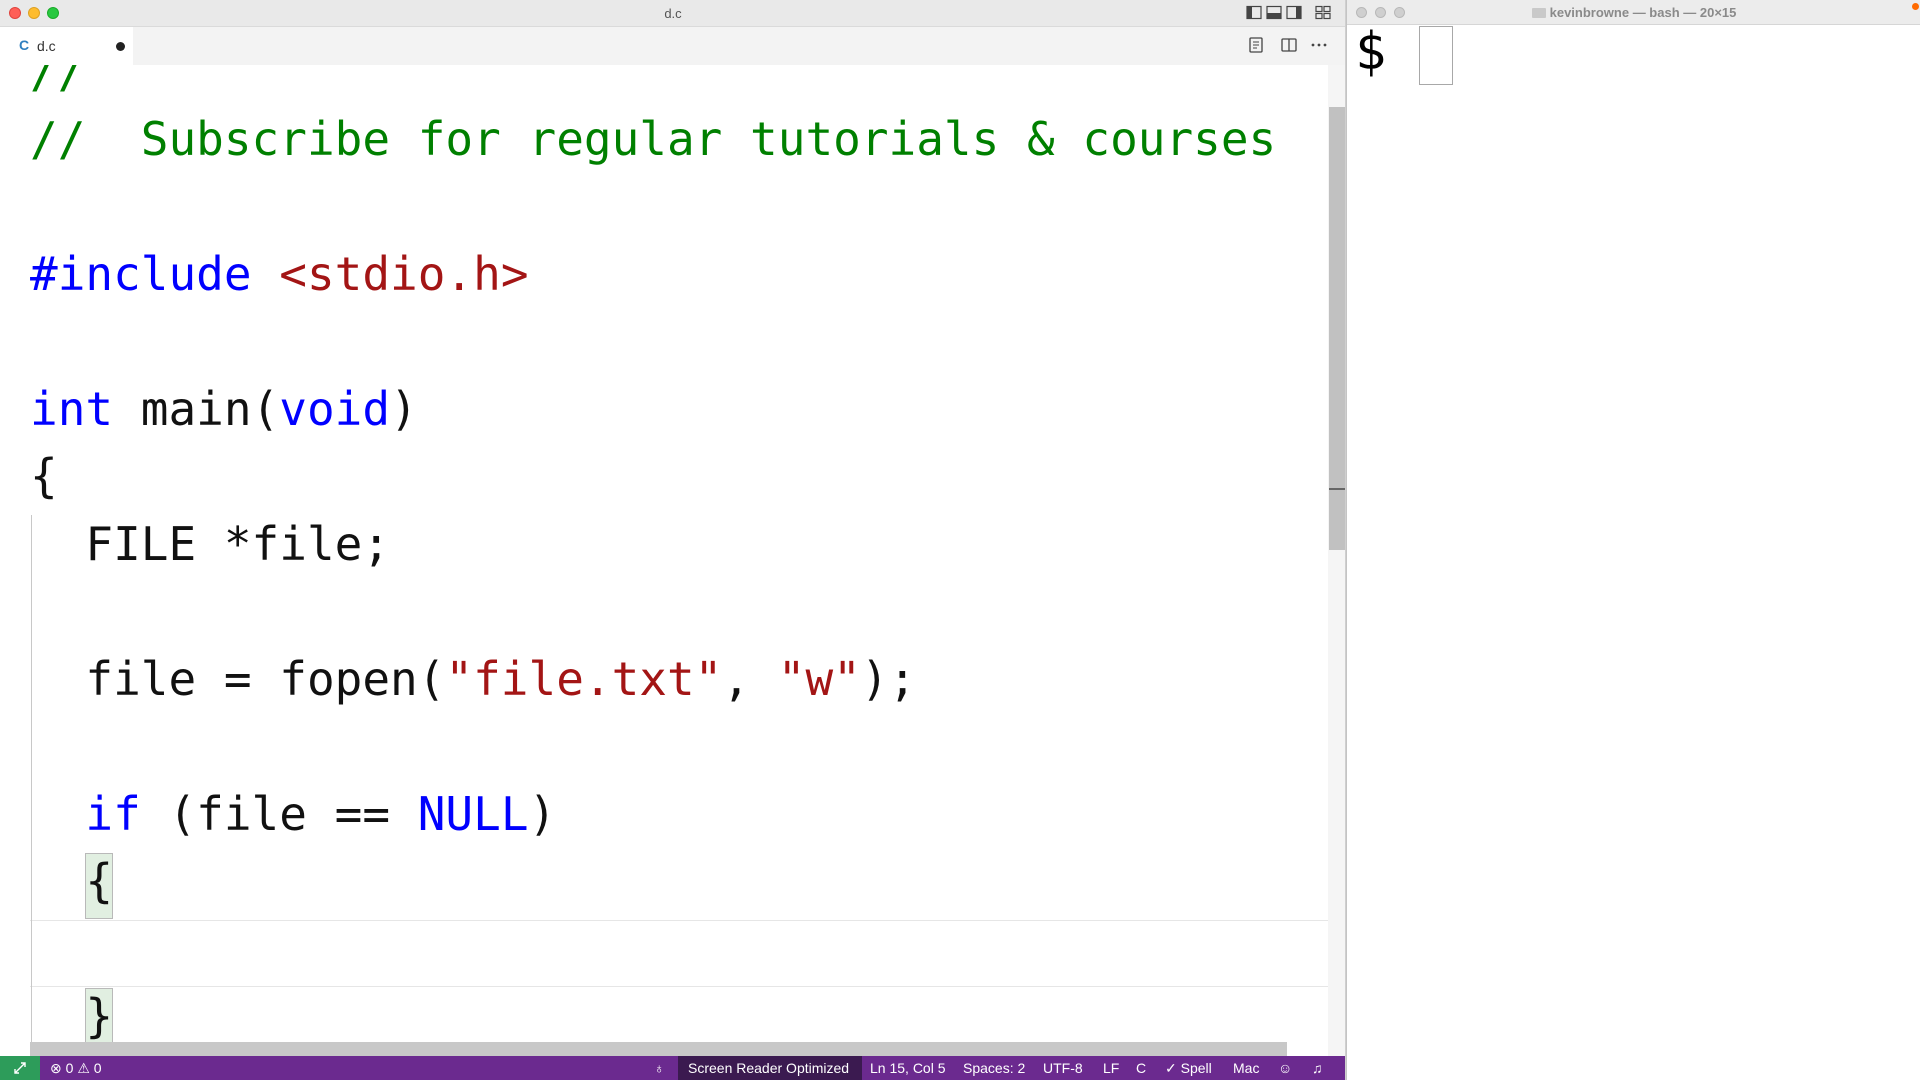 The width and height of the screenshot is (1920, 1080). I want to click on more-actions-icon, so click(1320, 46).